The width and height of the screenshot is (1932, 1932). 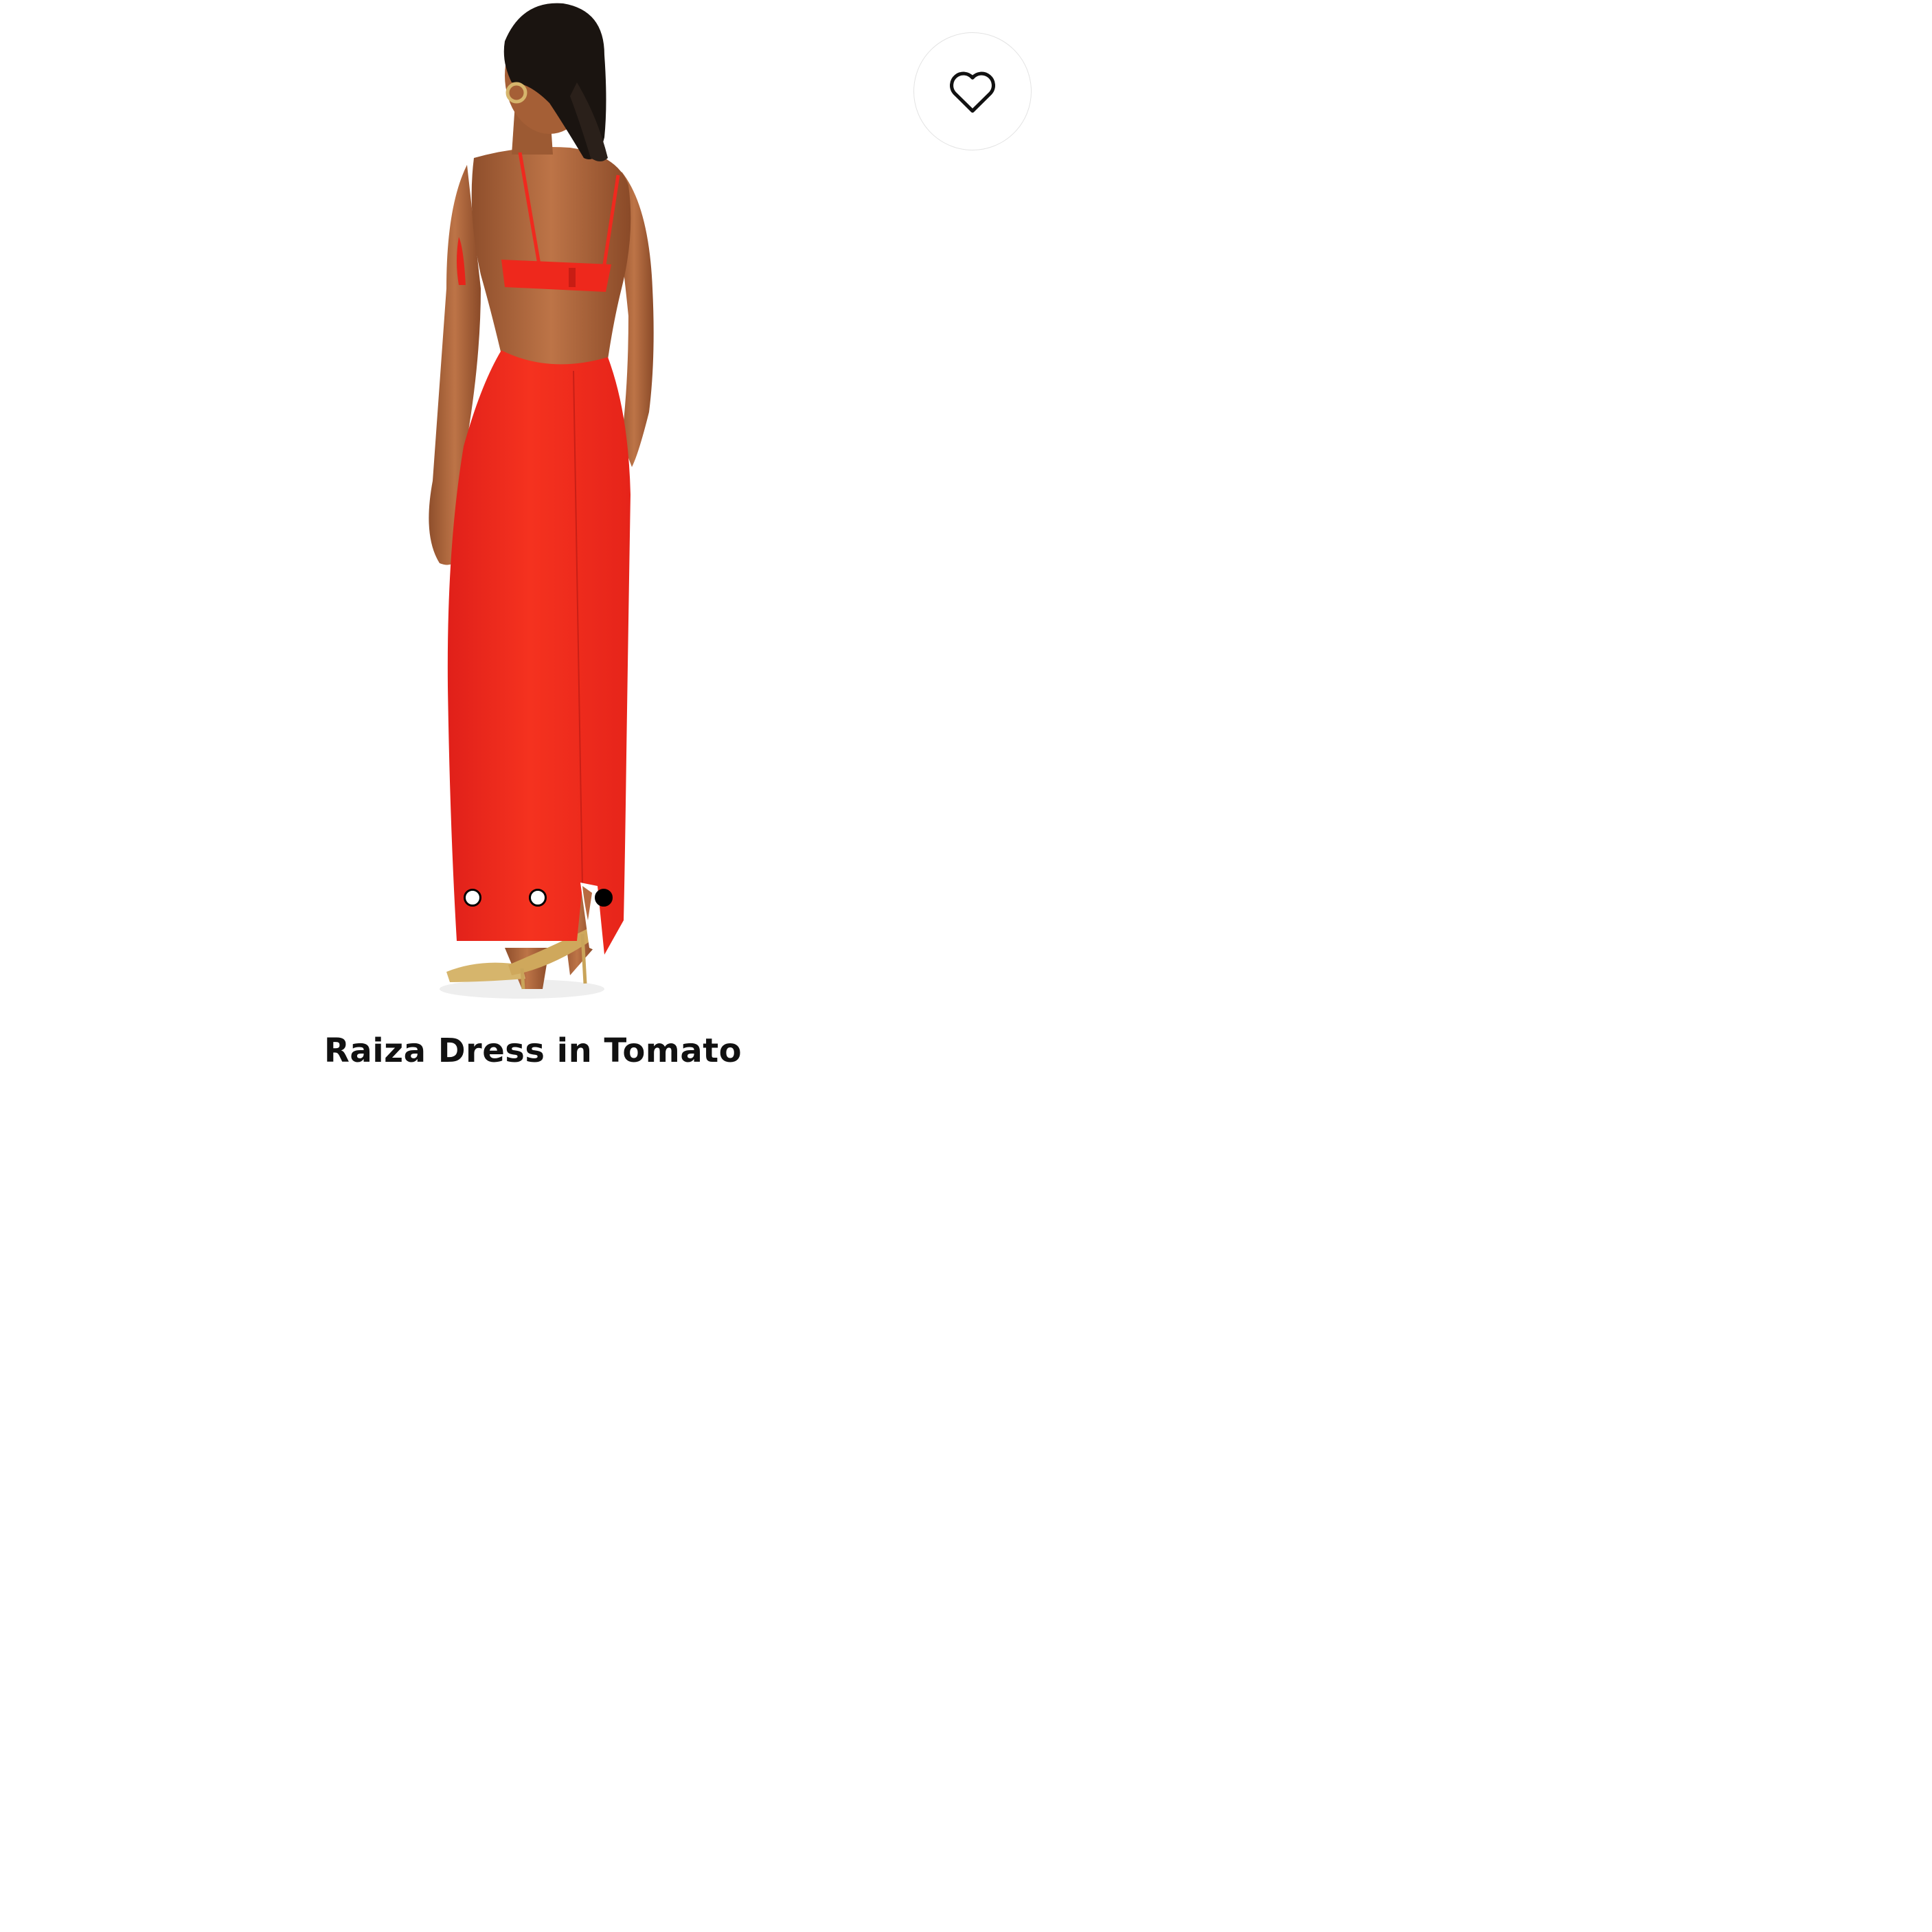 What do you see at coordinates (532, 1051) in the screenshot?
I see `product-title: Raiza Dress in Tomato` at bounding box center [532, 1051].